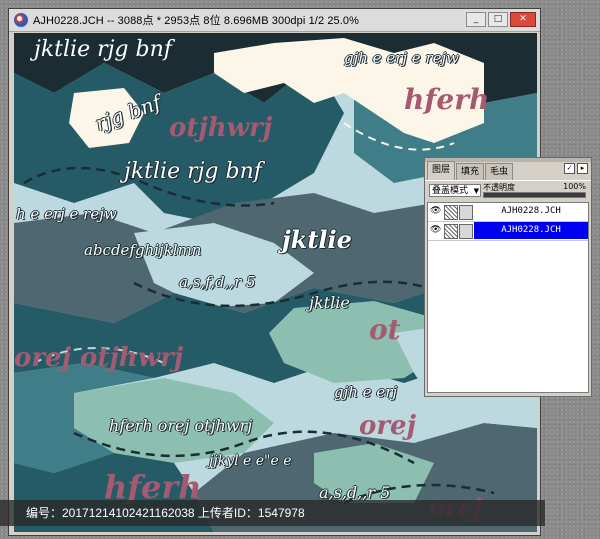  What do you see at coordinates (181, 425) in the screenshot?
I see `artwork-text: hferh orej otjhwrj` at bounding box center [181, 425].